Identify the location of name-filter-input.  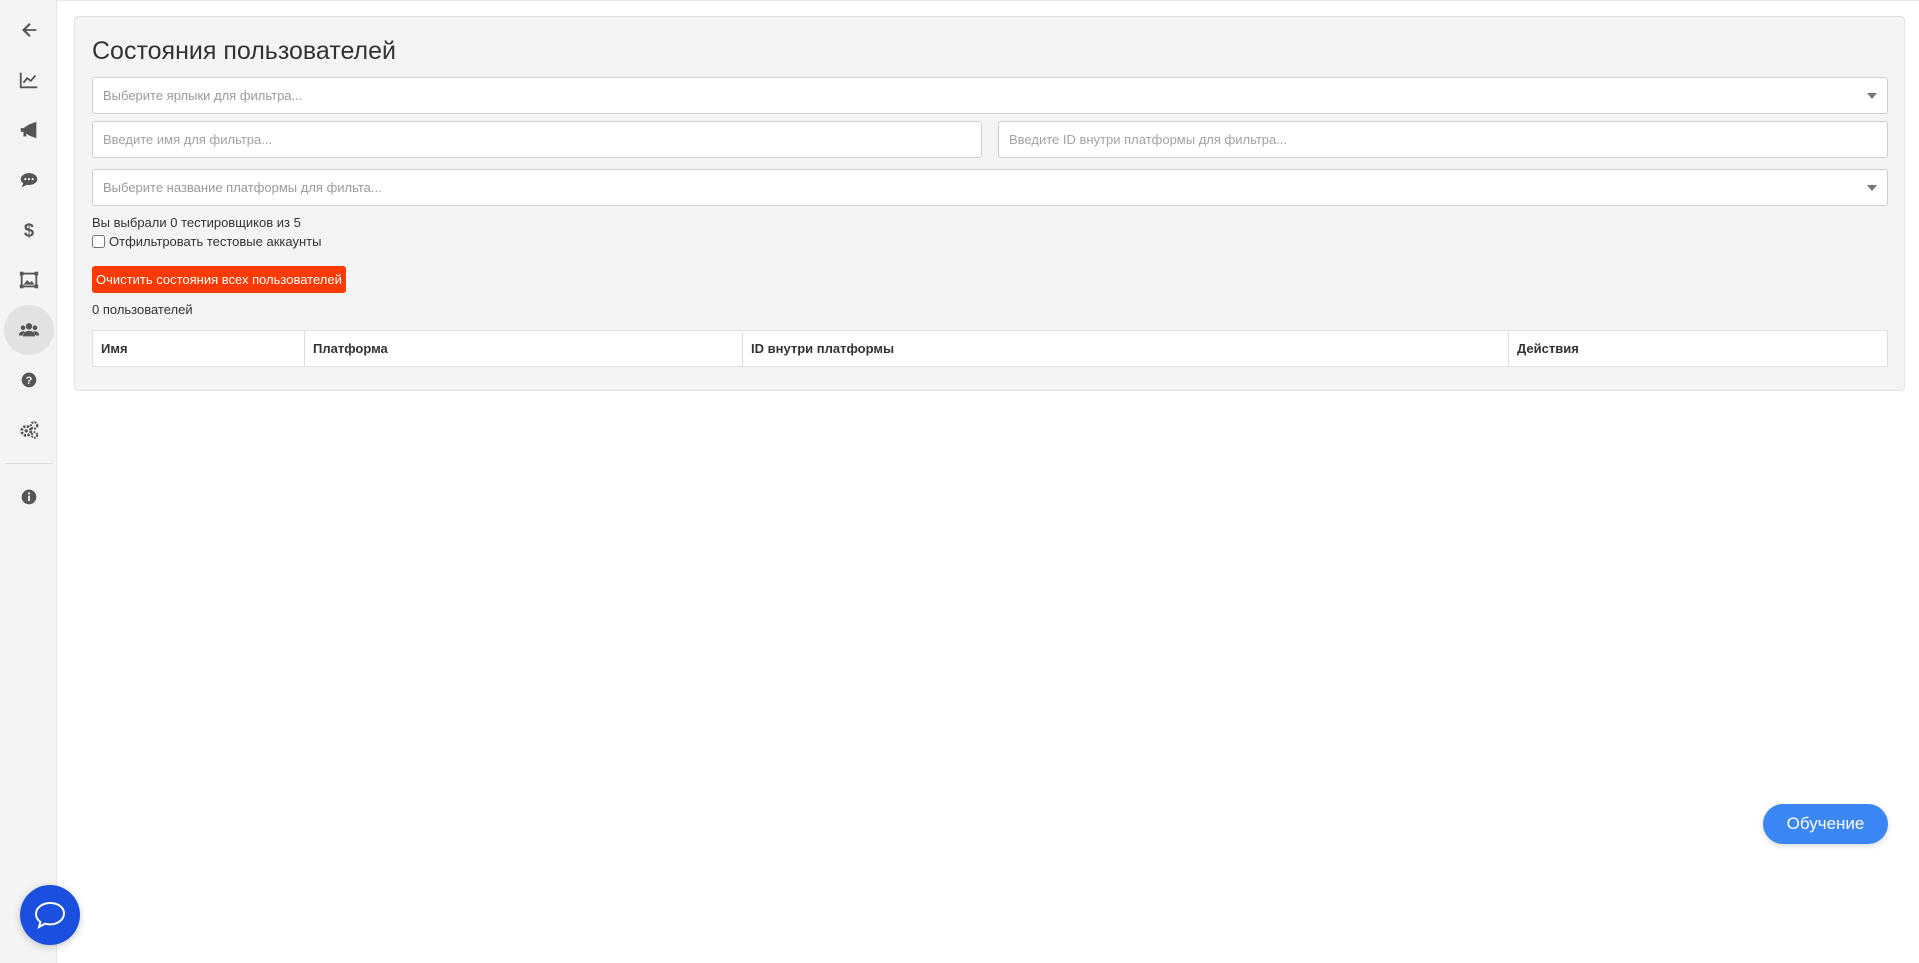
(537, 139).